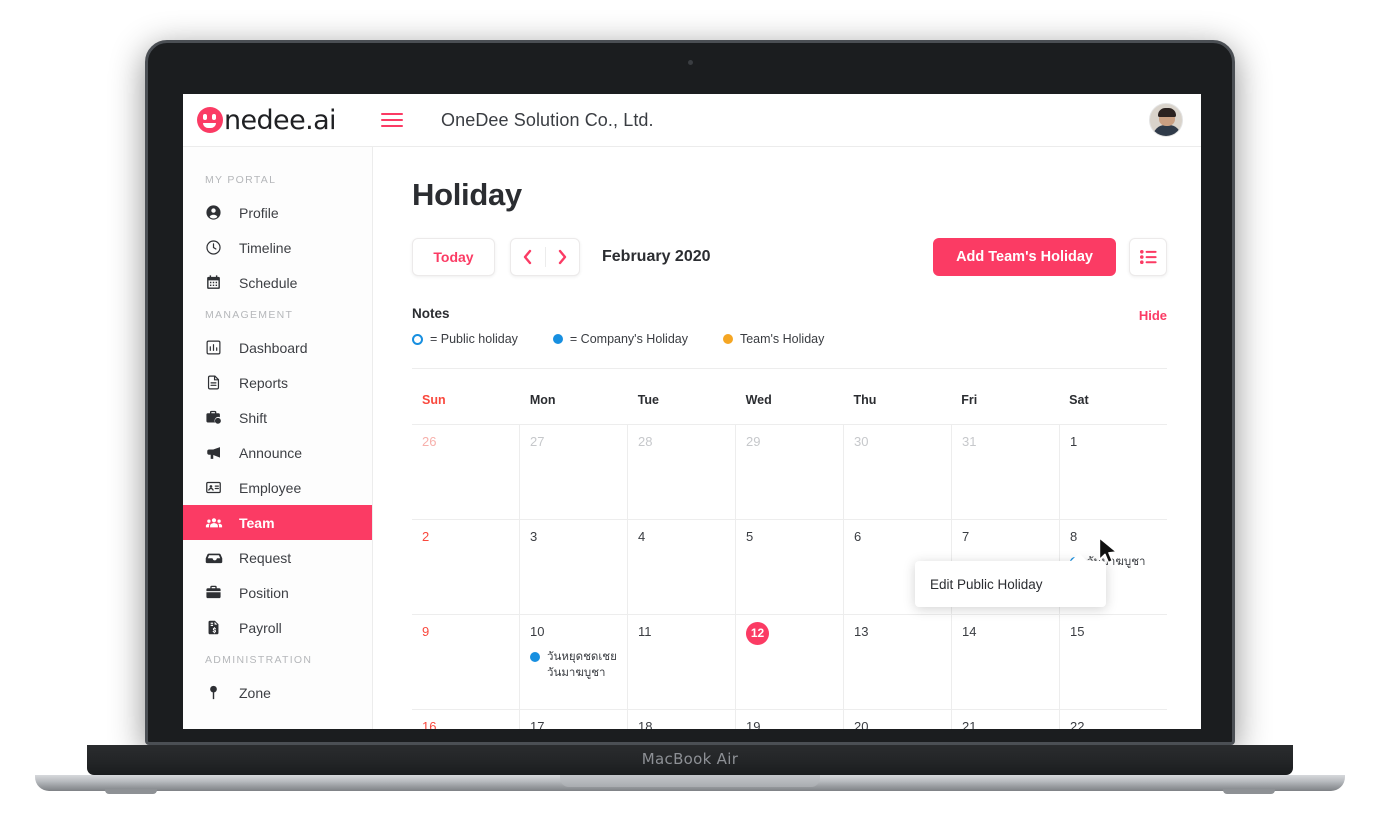 The width and height of the screenshot is (1380, 822). Describe the element at coordinates (277, 592) in the screenshot. I see `sidebar-item-position: Position` at that location.